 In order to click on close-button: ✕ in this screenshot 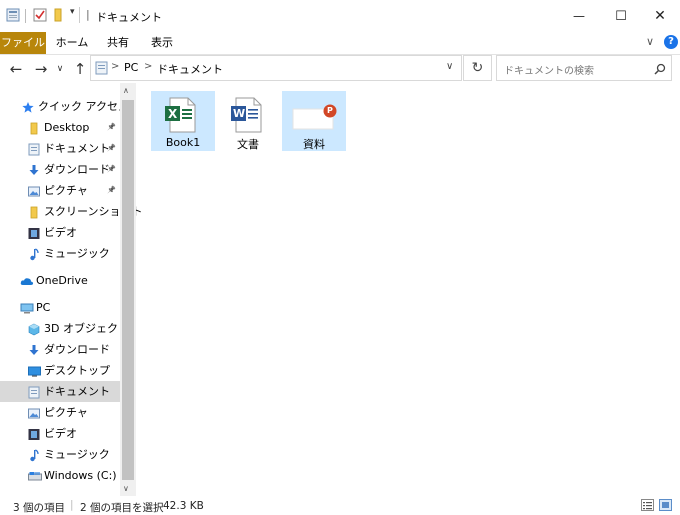, I will do `click(660, 16)`.